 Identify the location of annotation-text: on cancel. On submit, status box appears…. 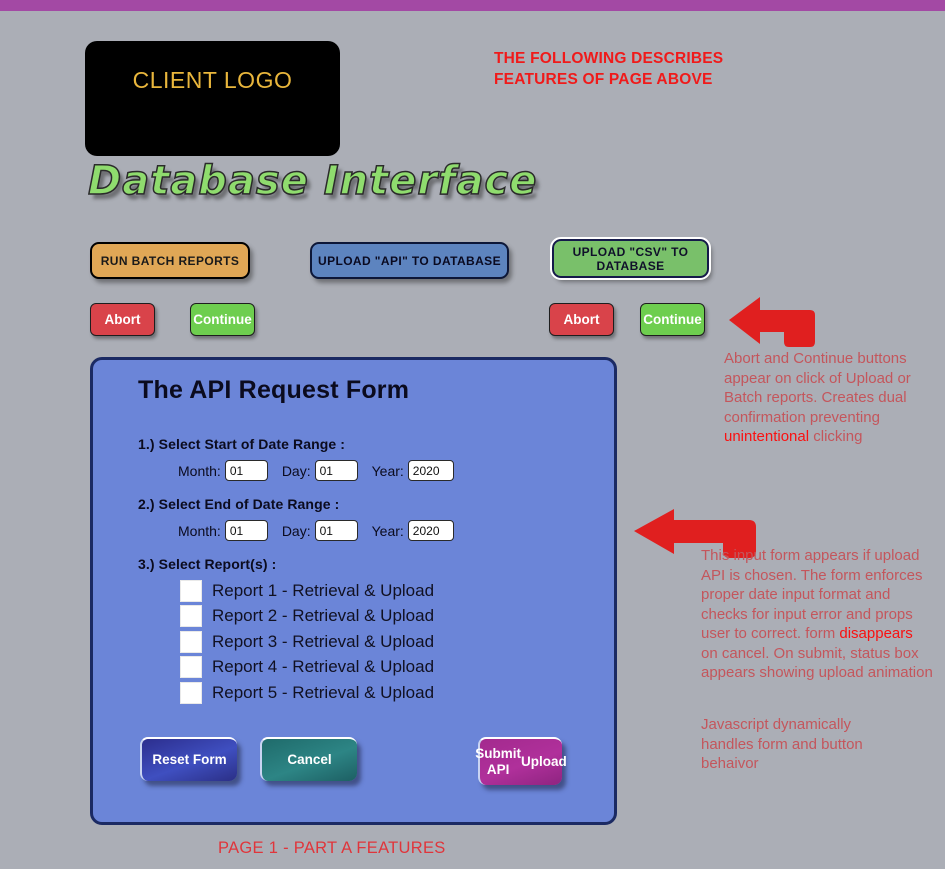
(817, 663).